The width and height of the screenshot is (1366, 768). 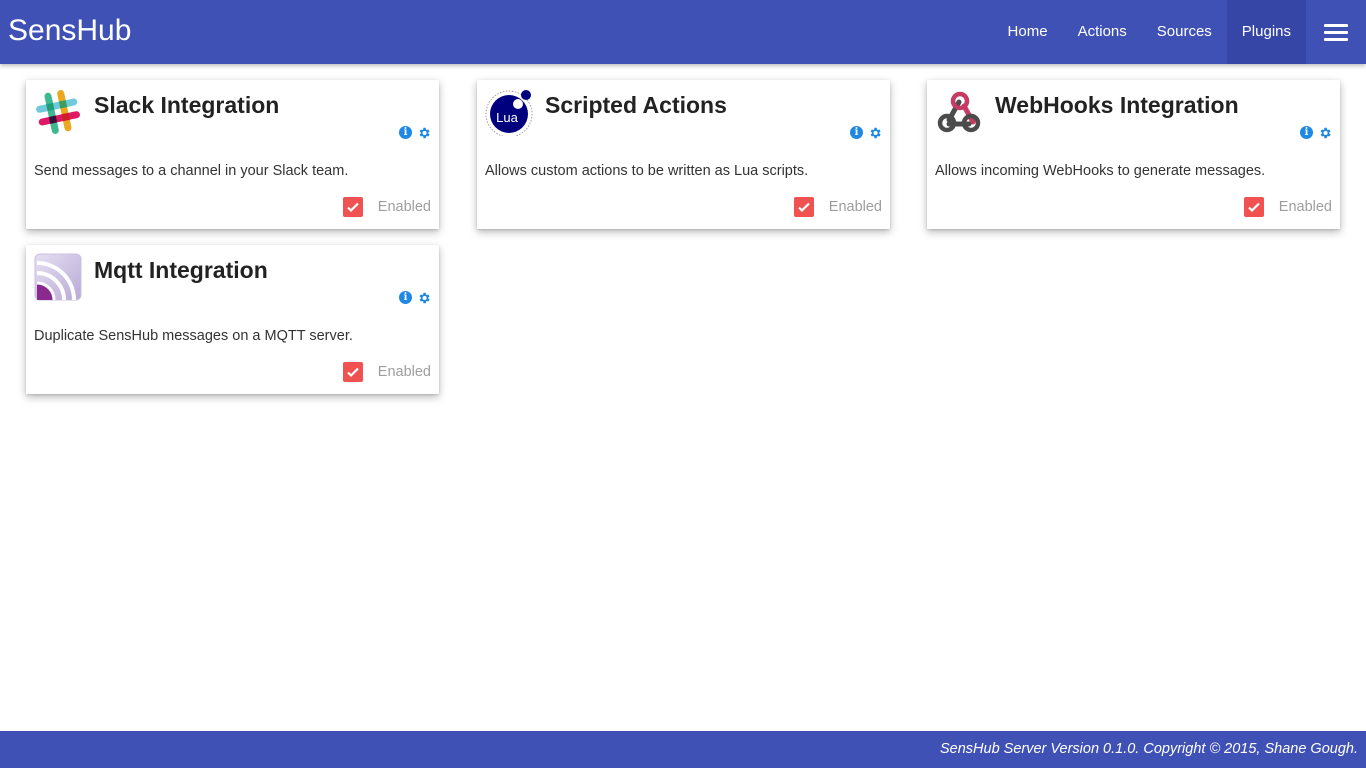 What do you see at coordinates (69, 31) in the screenshot?
I see `brand-title: SensHub` at bounding box center [69, 31].